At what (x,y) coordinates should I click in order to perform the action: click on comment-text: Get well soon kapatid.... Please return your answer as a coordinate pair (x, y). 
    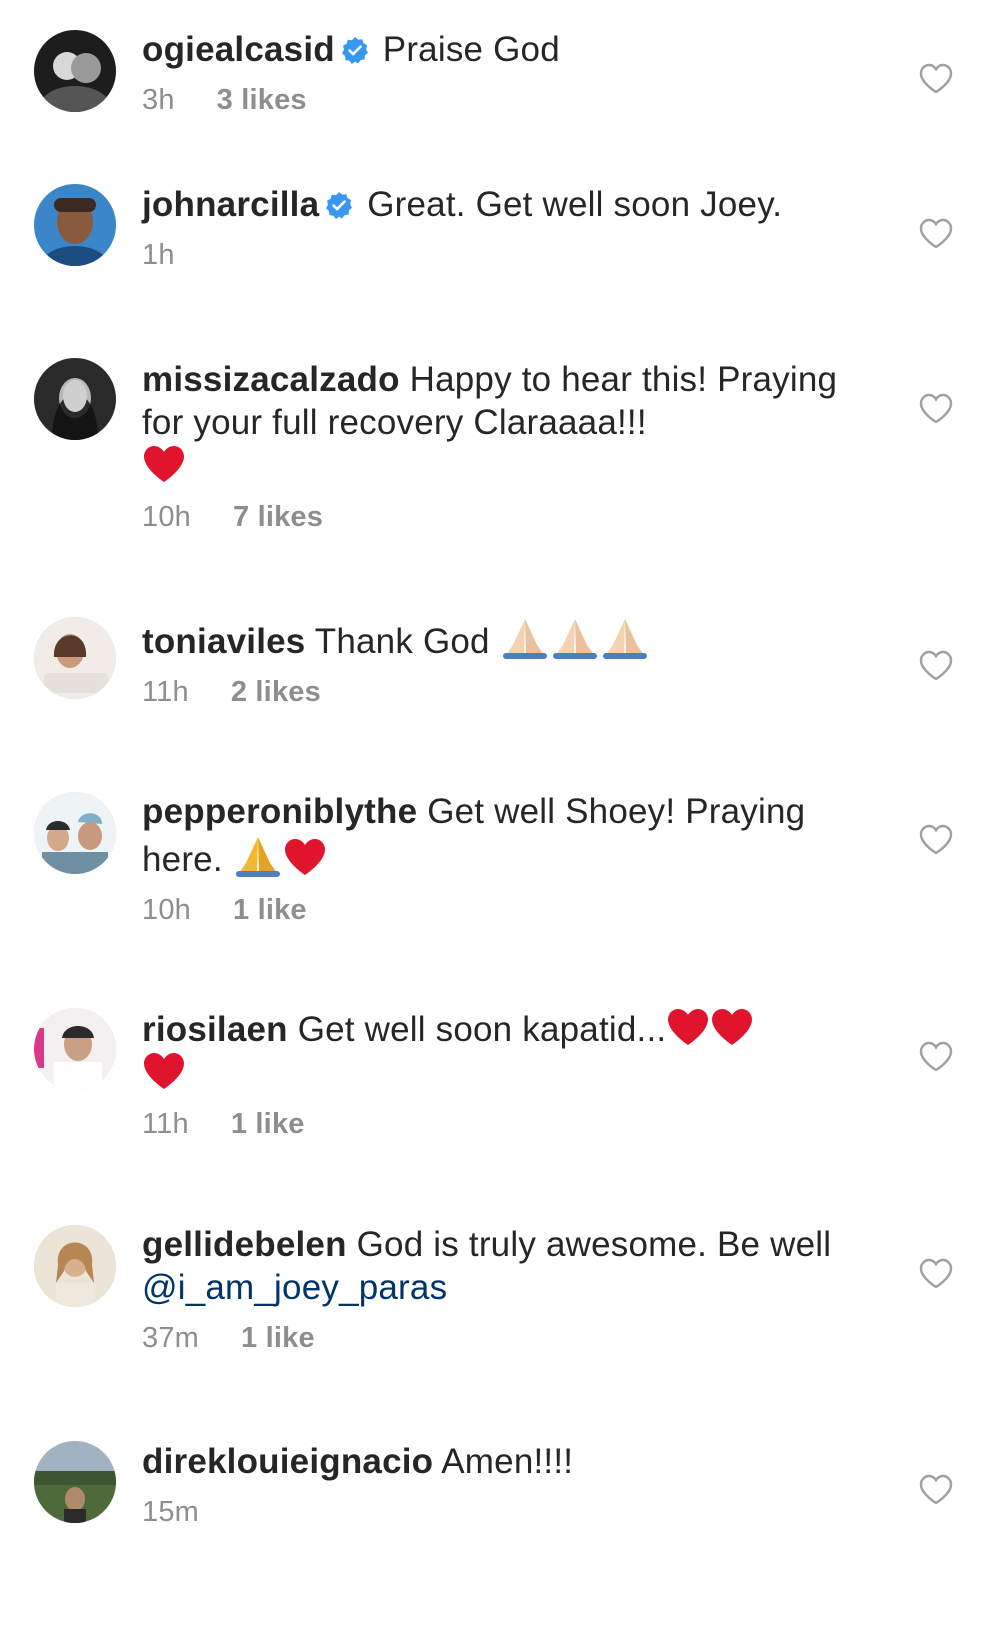
    Looking at the image, I should click on (482, 1029).